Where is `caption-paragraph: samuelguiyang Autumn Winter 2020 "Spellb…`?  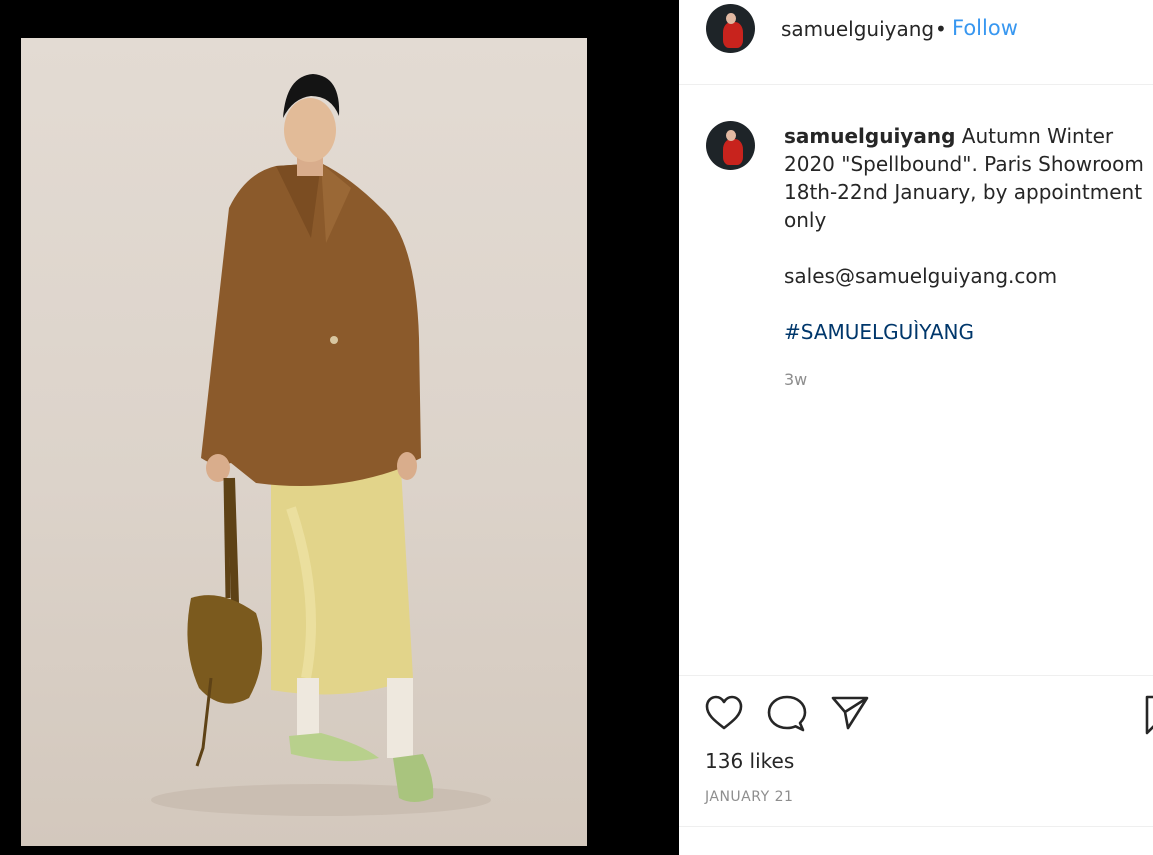 caption-paragraph: samuelguiyang Autumn Winter 2020 "Spellb… is located at coordinates (966, 178).